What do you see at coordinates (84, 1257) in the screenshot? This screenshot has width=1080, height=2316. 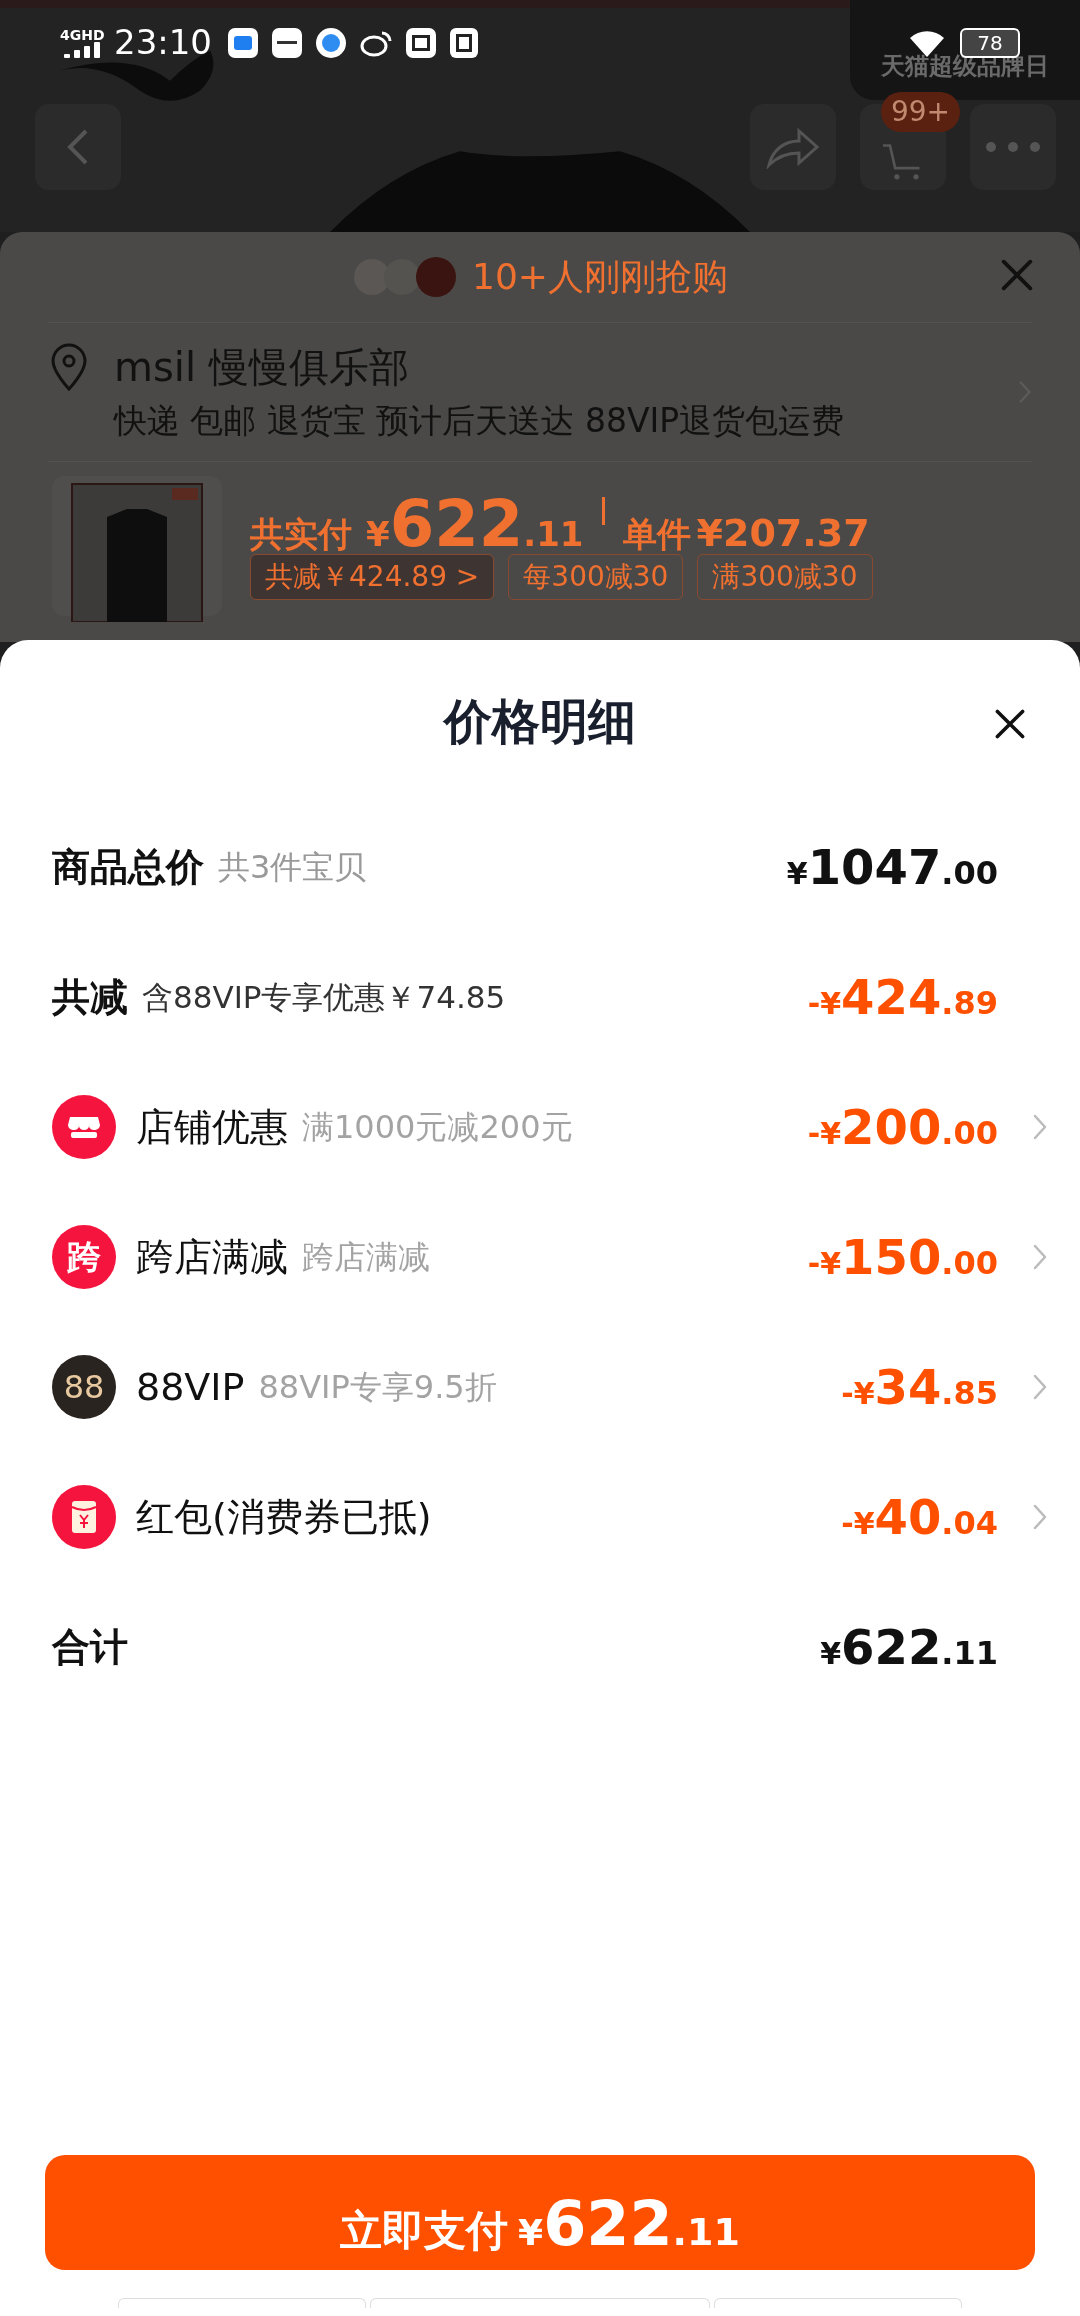 I see `cross-store-icon: 跨` at bounding box center [84, 1257].